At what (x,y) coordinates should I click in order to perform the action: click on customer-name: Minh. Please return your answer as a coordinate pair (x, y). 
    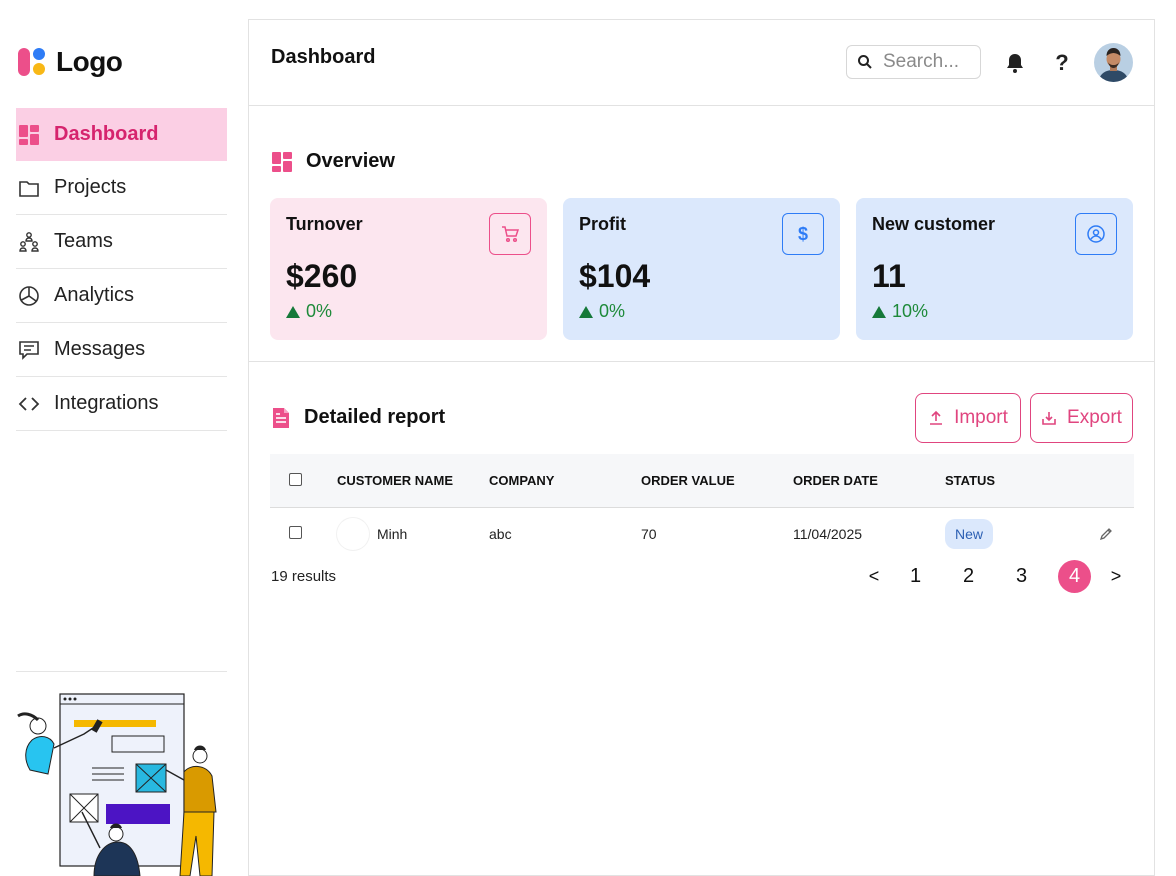
    Looking at the image, I should click on (392, 534).